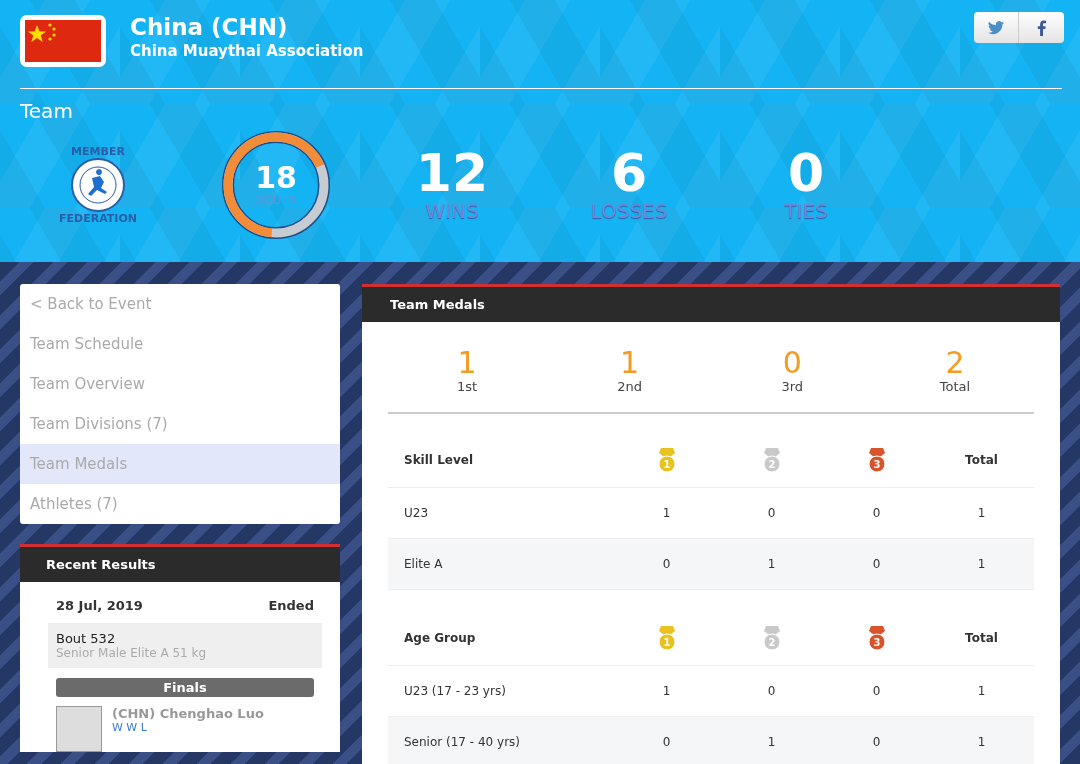 The height and width of the screenshot is (764, 1080). Describe the element at coordinates (792, 386) in the screenshot. I see `medal-label: 3rd` at that location.